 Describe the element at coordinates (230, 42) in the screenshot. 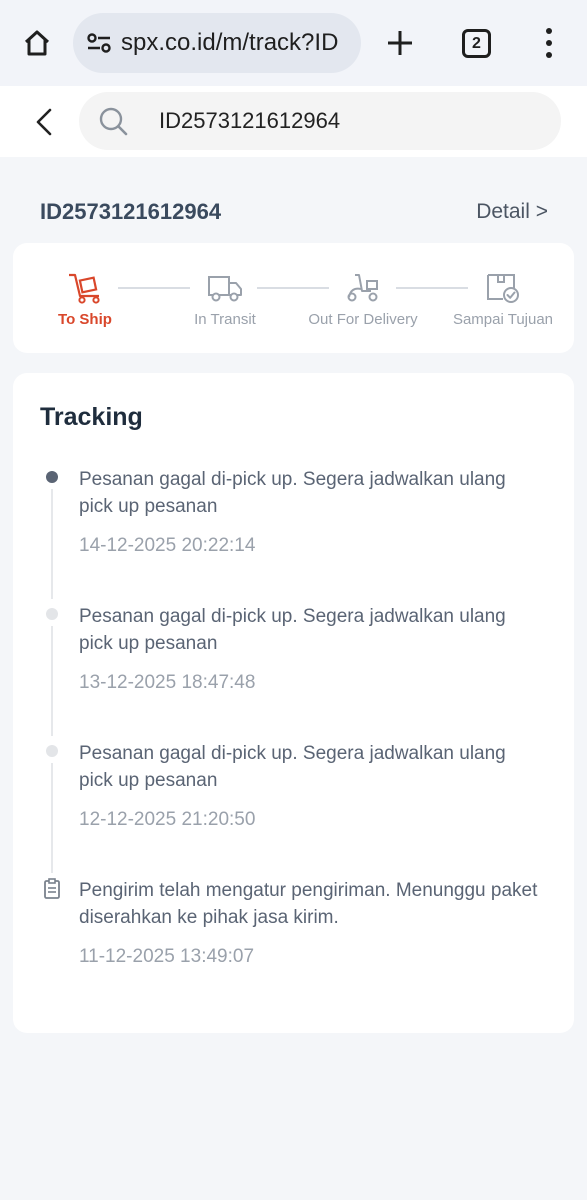

I see `url-text: spx.co.id/m/track?ID` at that location.